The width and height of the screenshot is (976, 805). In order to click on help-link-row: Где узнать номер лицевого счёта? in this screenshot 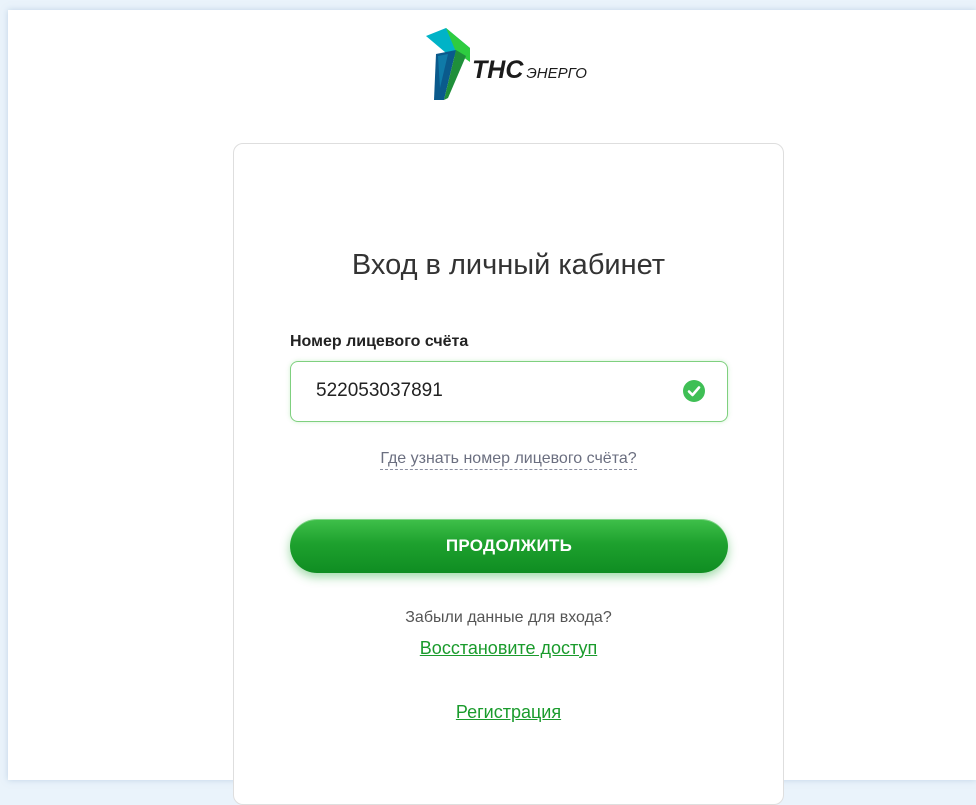, I will do `click(508, 460)`.